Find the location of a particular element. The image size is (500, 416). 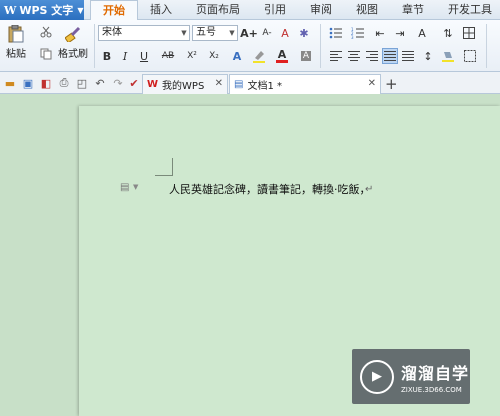

tab-home: 开始 is located at coordinates (114, 10).